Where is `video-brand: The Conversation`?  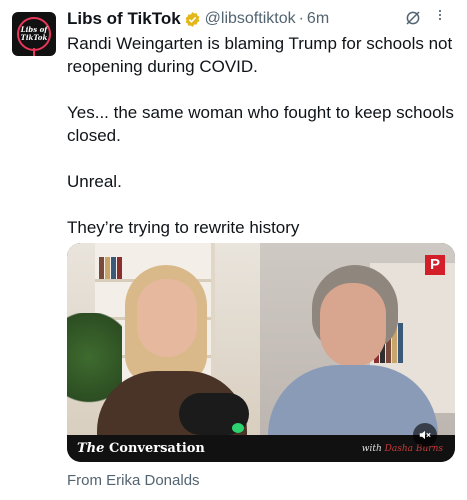
video-brand: The Conversation is located at coordinates (141, 448).